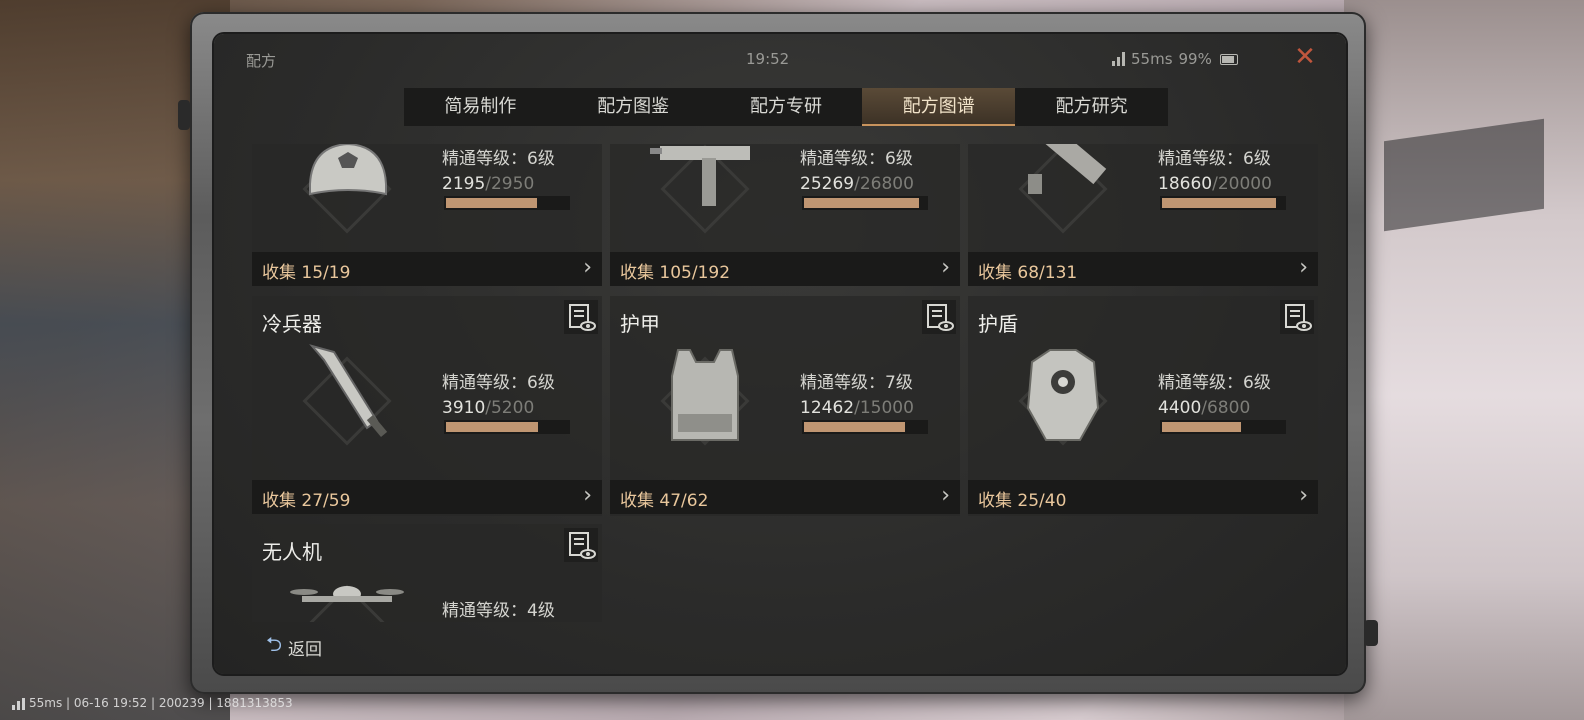  Describe the element at coordinates (427, 573) in the screenshot. I see `category-card-drone: 无人机 精通等级：4级` at that location.